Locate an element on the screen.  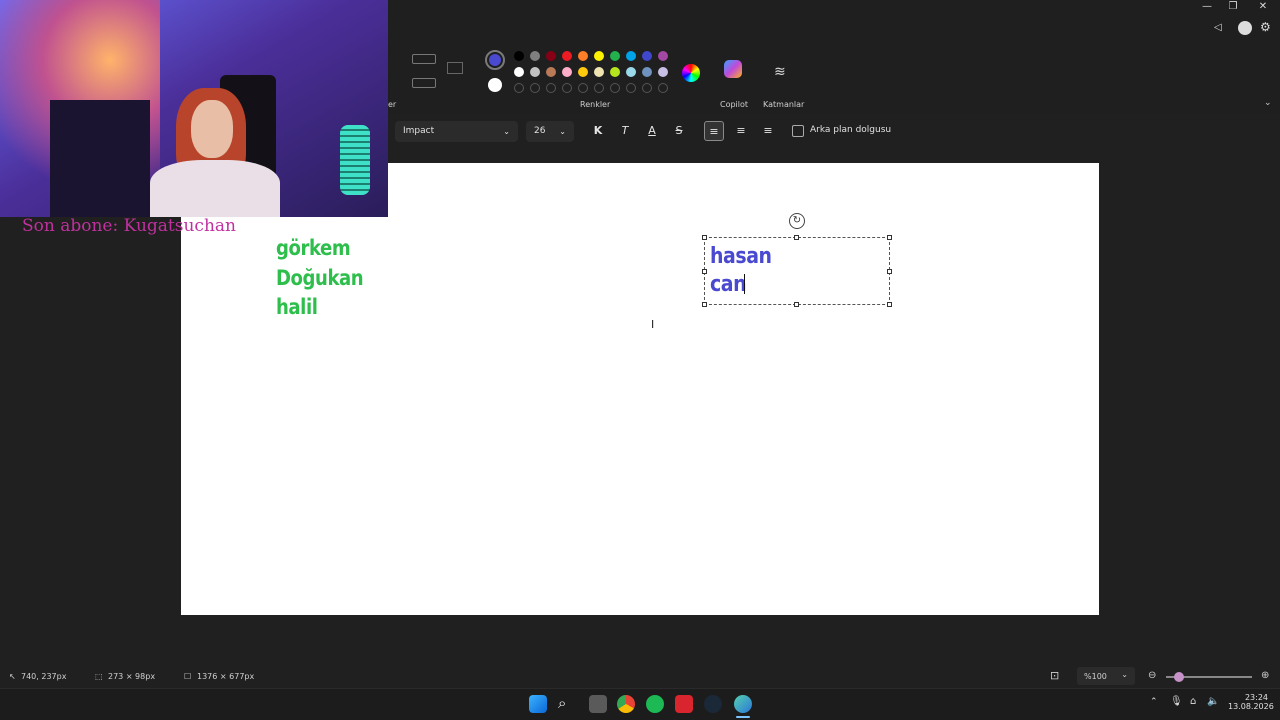
tray-clock: 23:24 13.08.2026 is located at coordinates (1251, 702).